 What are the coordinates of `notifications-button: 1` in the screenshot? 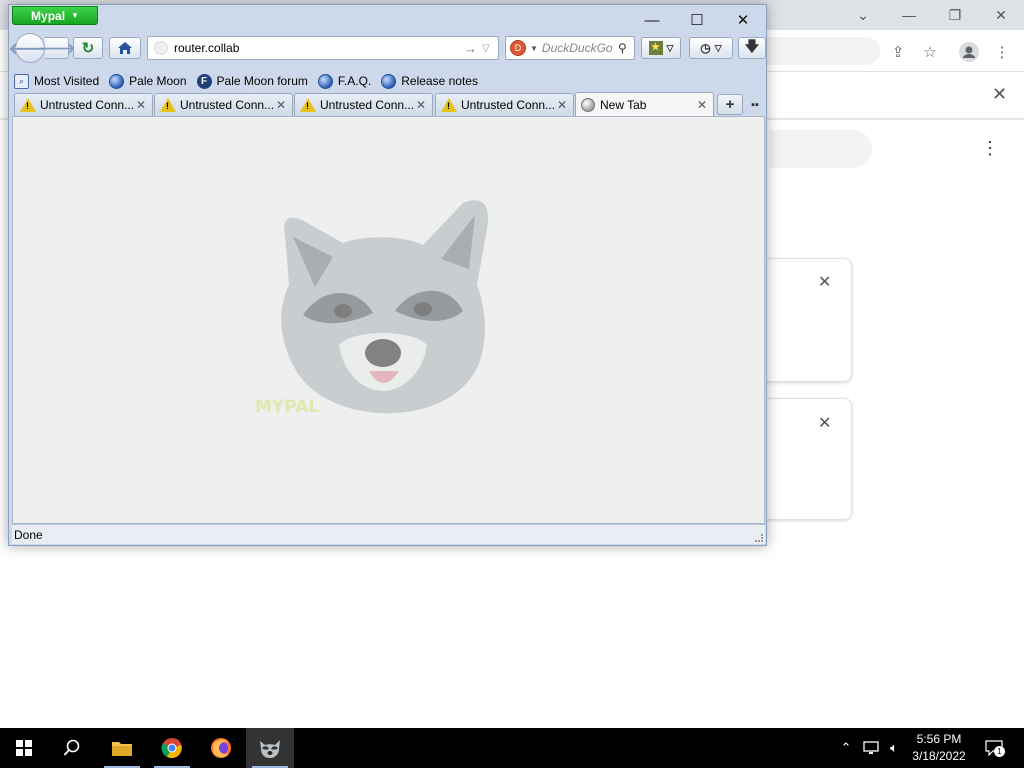 It's located at (994, 748).